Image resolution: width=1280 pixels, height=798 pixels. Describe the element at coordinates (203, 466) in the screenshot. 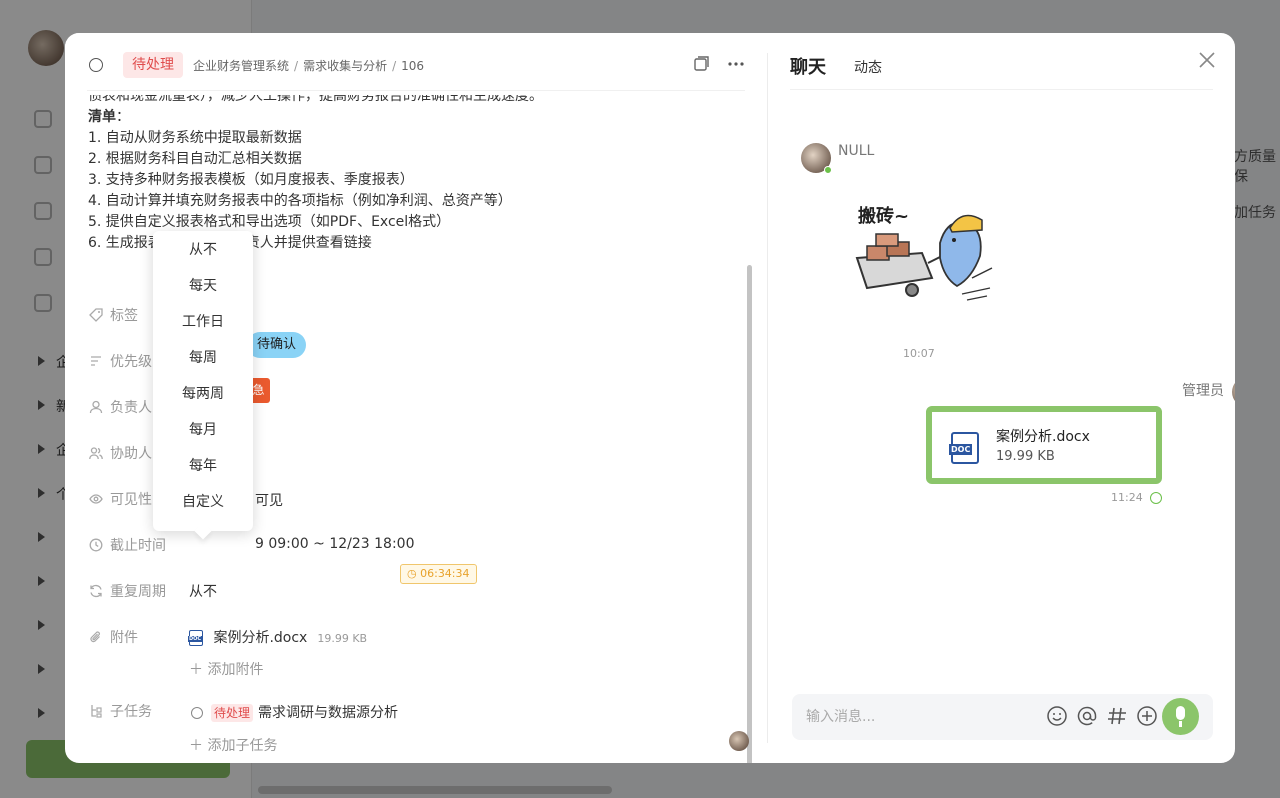

I see `repeat-option-yearly: 每年` at that location.